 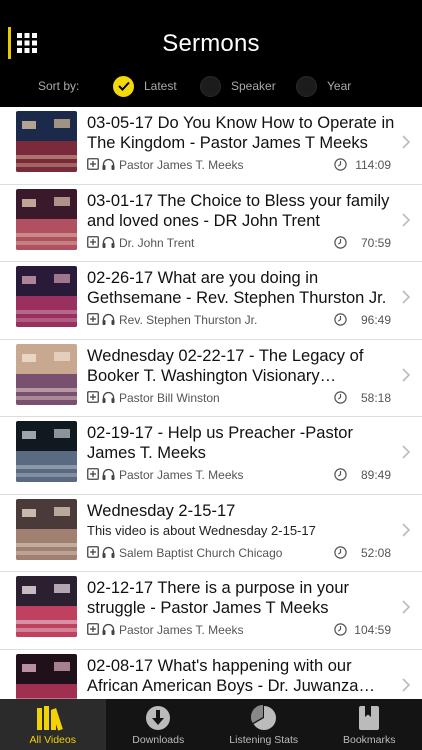 I want to click on sermon-meta: Pastor James T. Meeks 89:49, so click(x=239, y=475).